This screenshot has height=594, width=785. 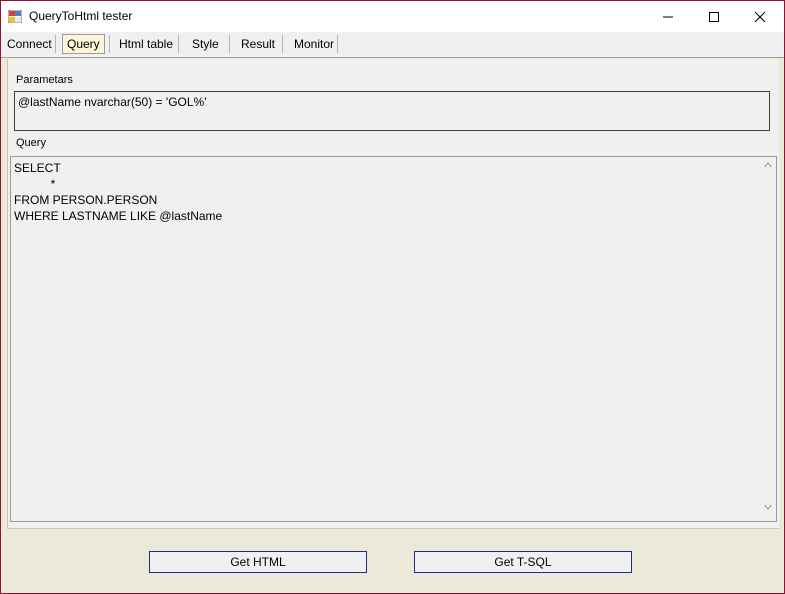 I want to click on scroll-up-icon, so click(x=768, y=165).